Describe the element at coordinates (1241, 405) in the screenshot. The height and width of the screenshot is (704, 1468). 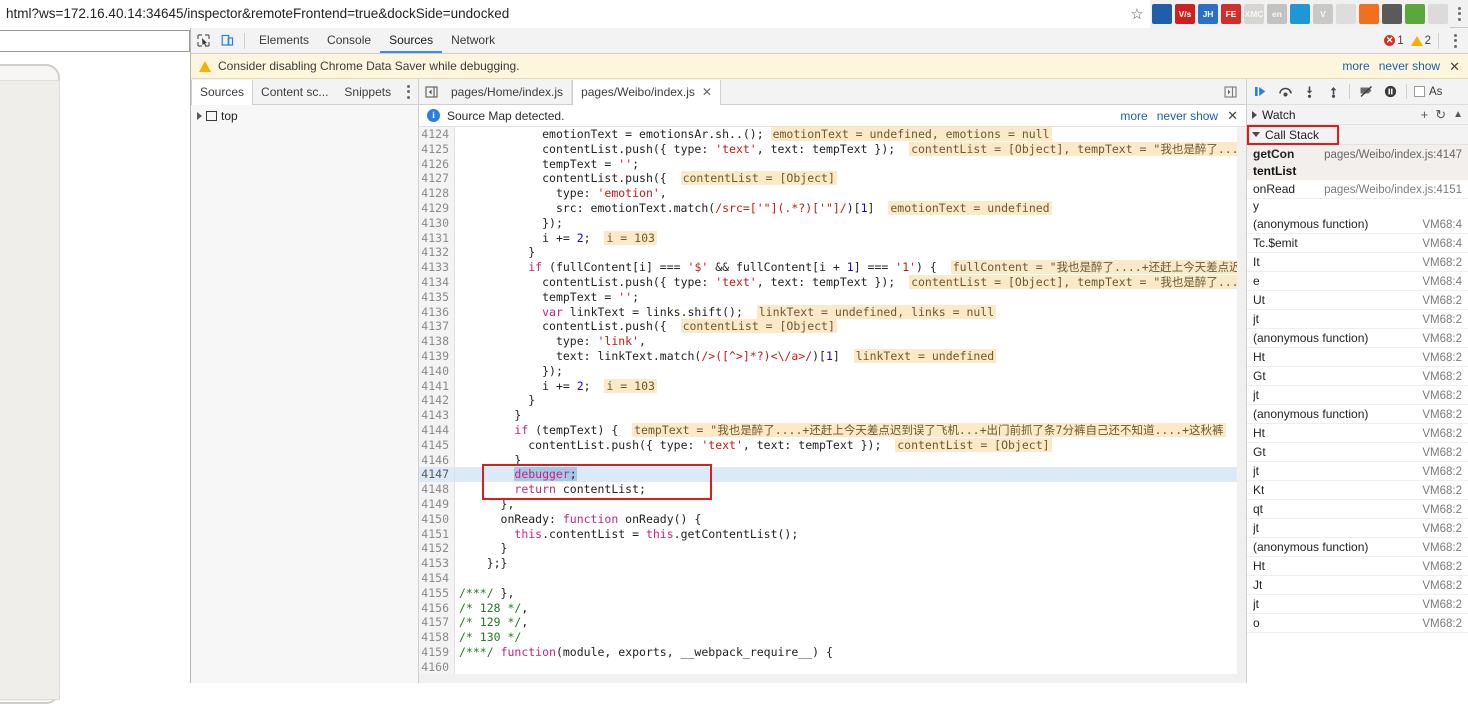
I see `editor-vertical-scrollbar` at that location.